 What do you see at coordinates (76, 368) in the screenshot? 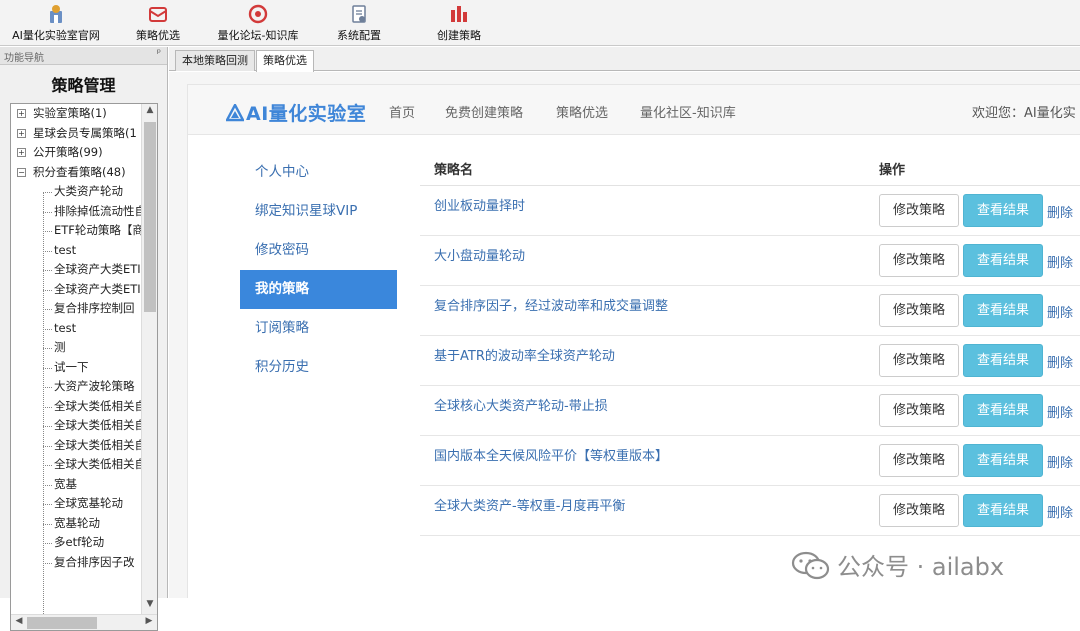
I see `tree-item: 试一下` at bounding box center [76, 368].